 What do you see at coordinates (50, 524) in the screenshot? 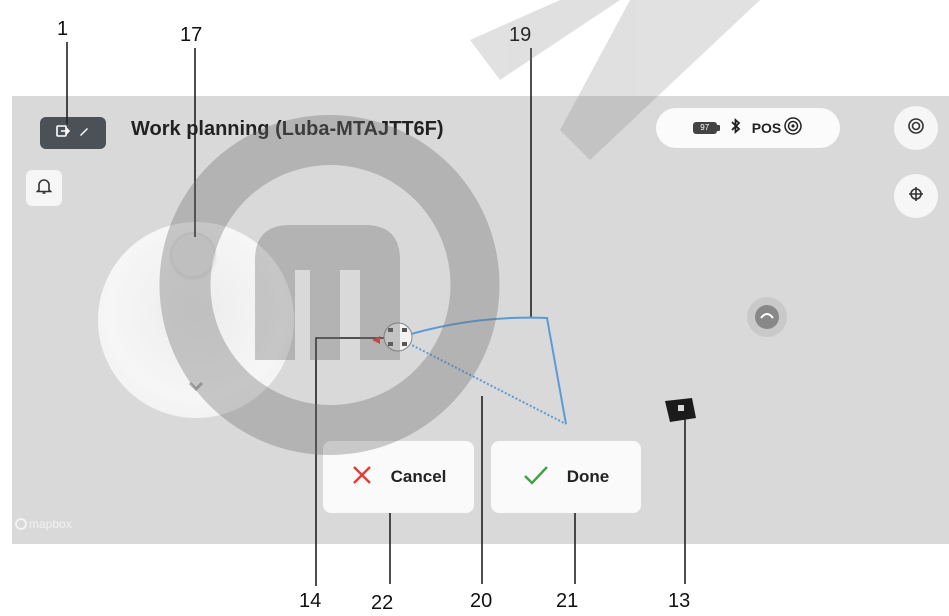
I see `mapbox-attribution: mapbox` at bounding box center [50, 524].